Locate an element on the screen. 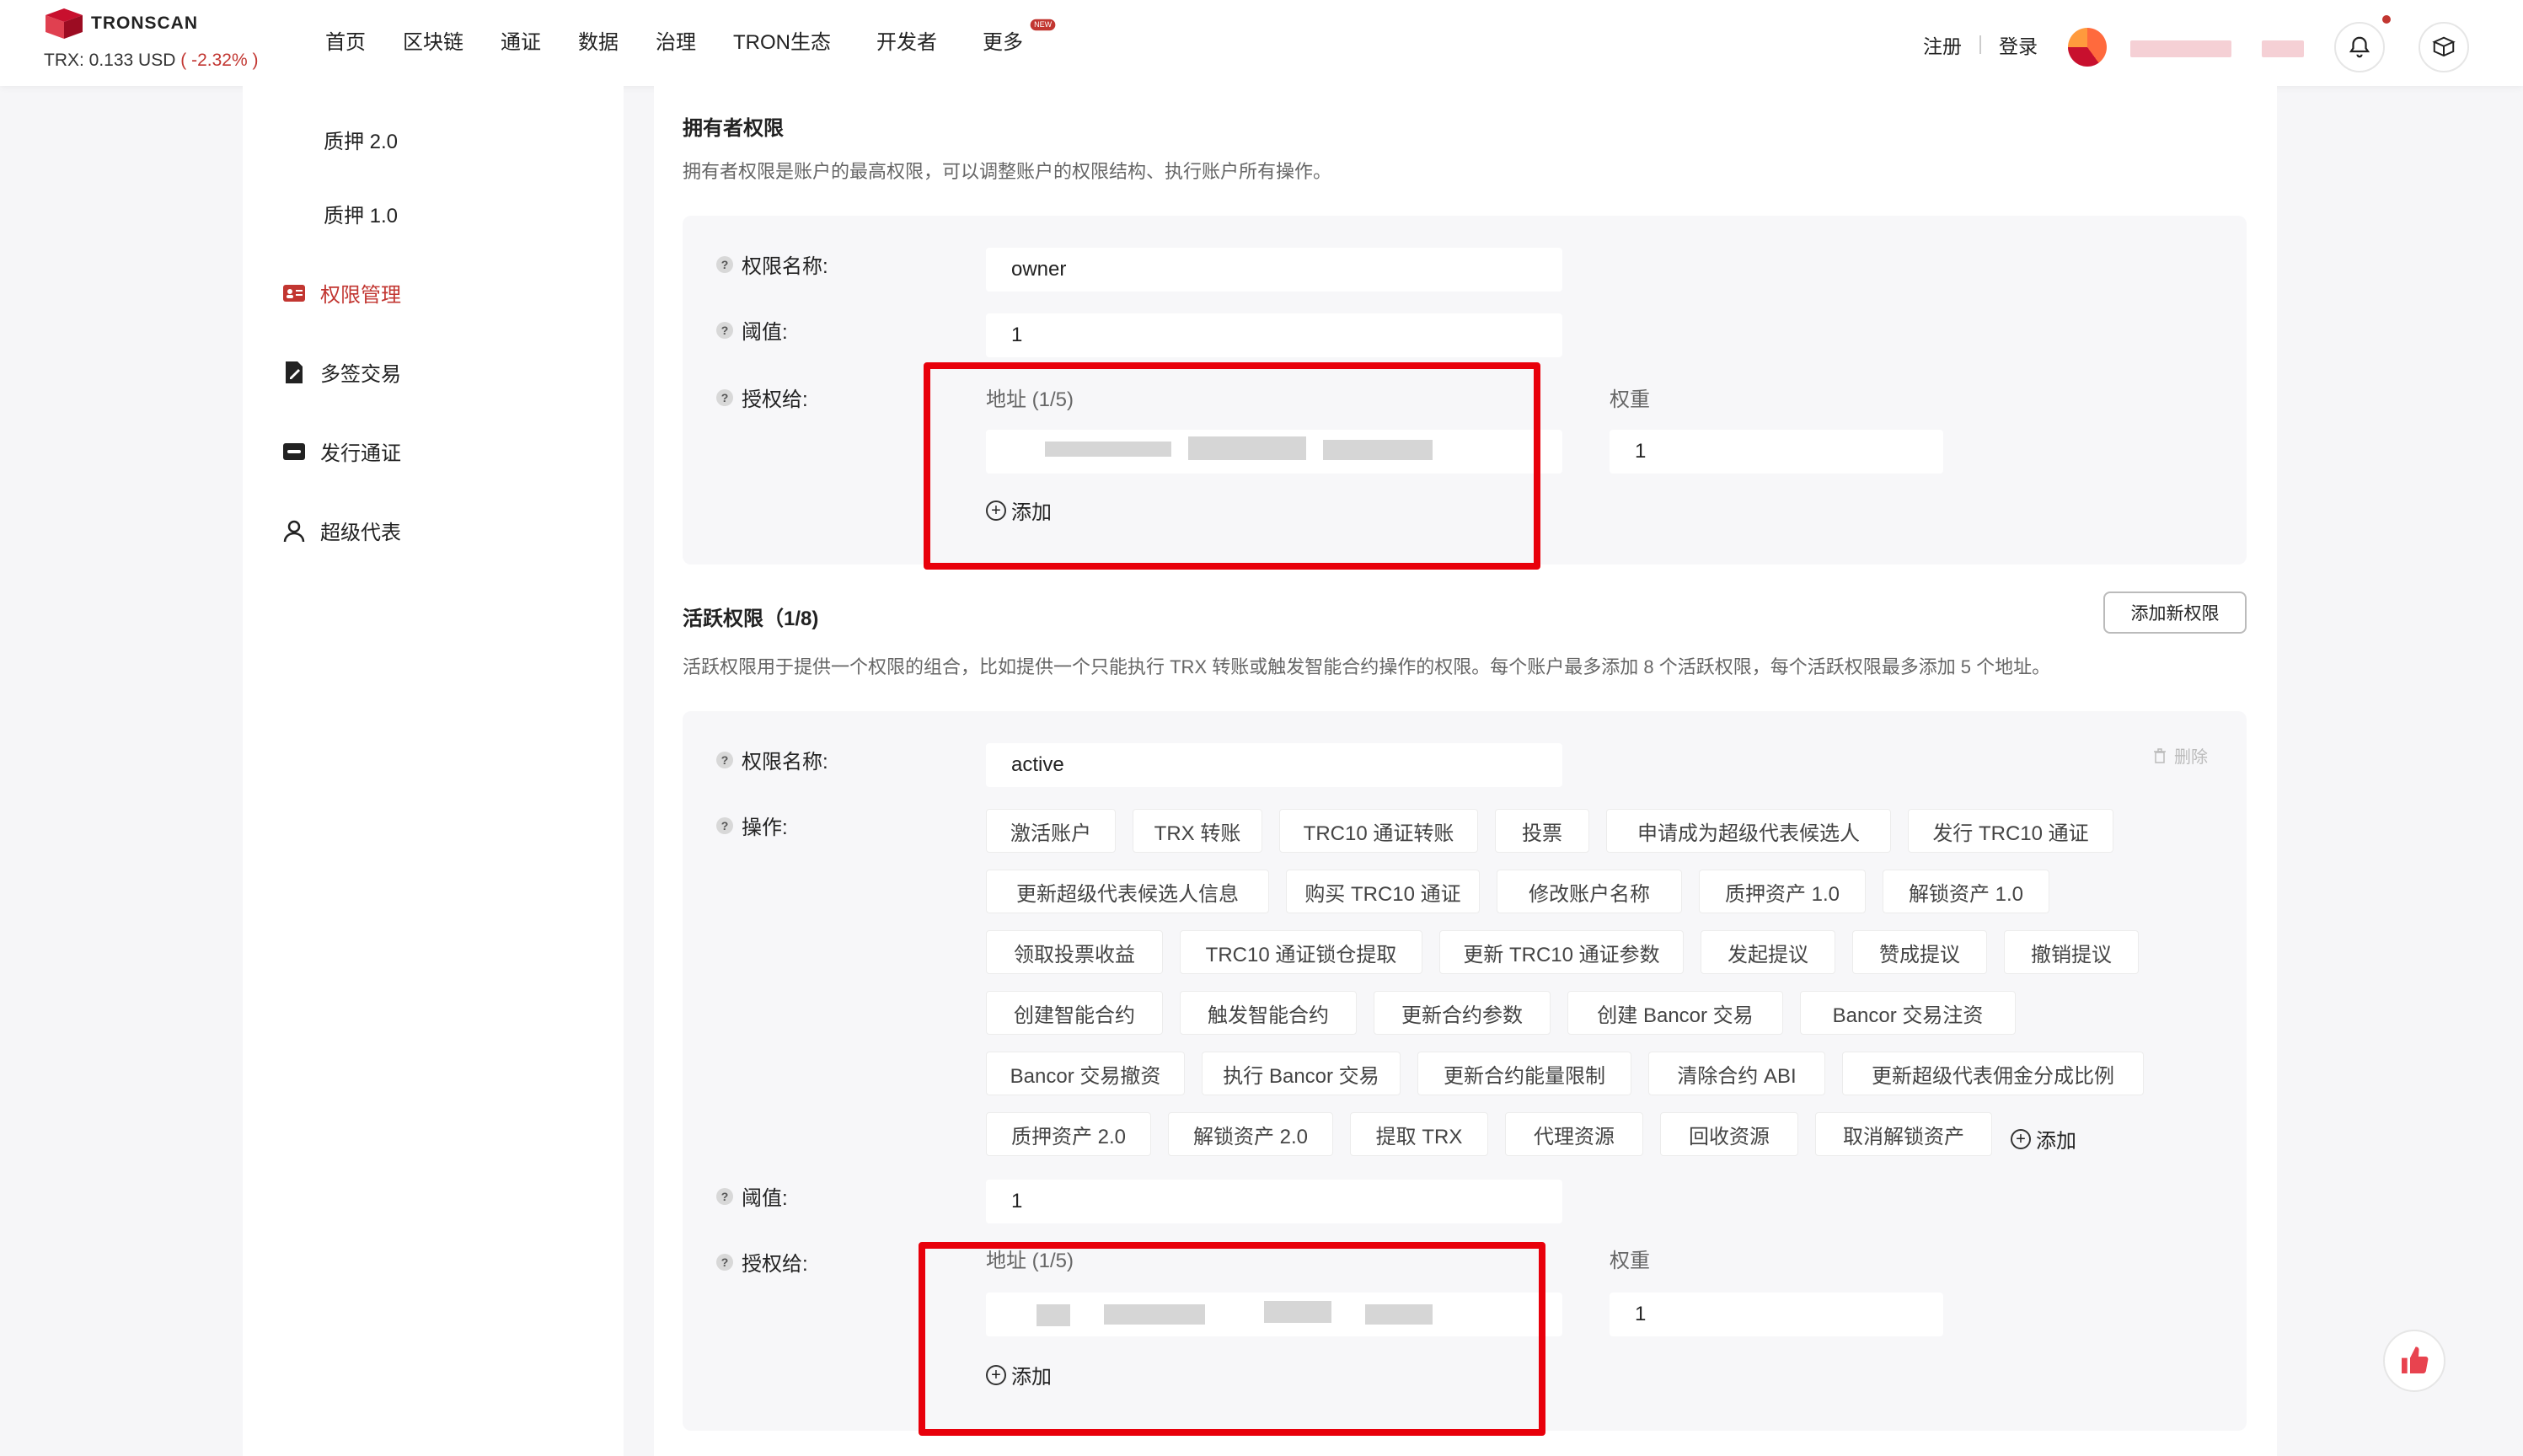 The image size is (2523, 1456). brand-name: TRONSCAN is located at coordinates (144, 23).